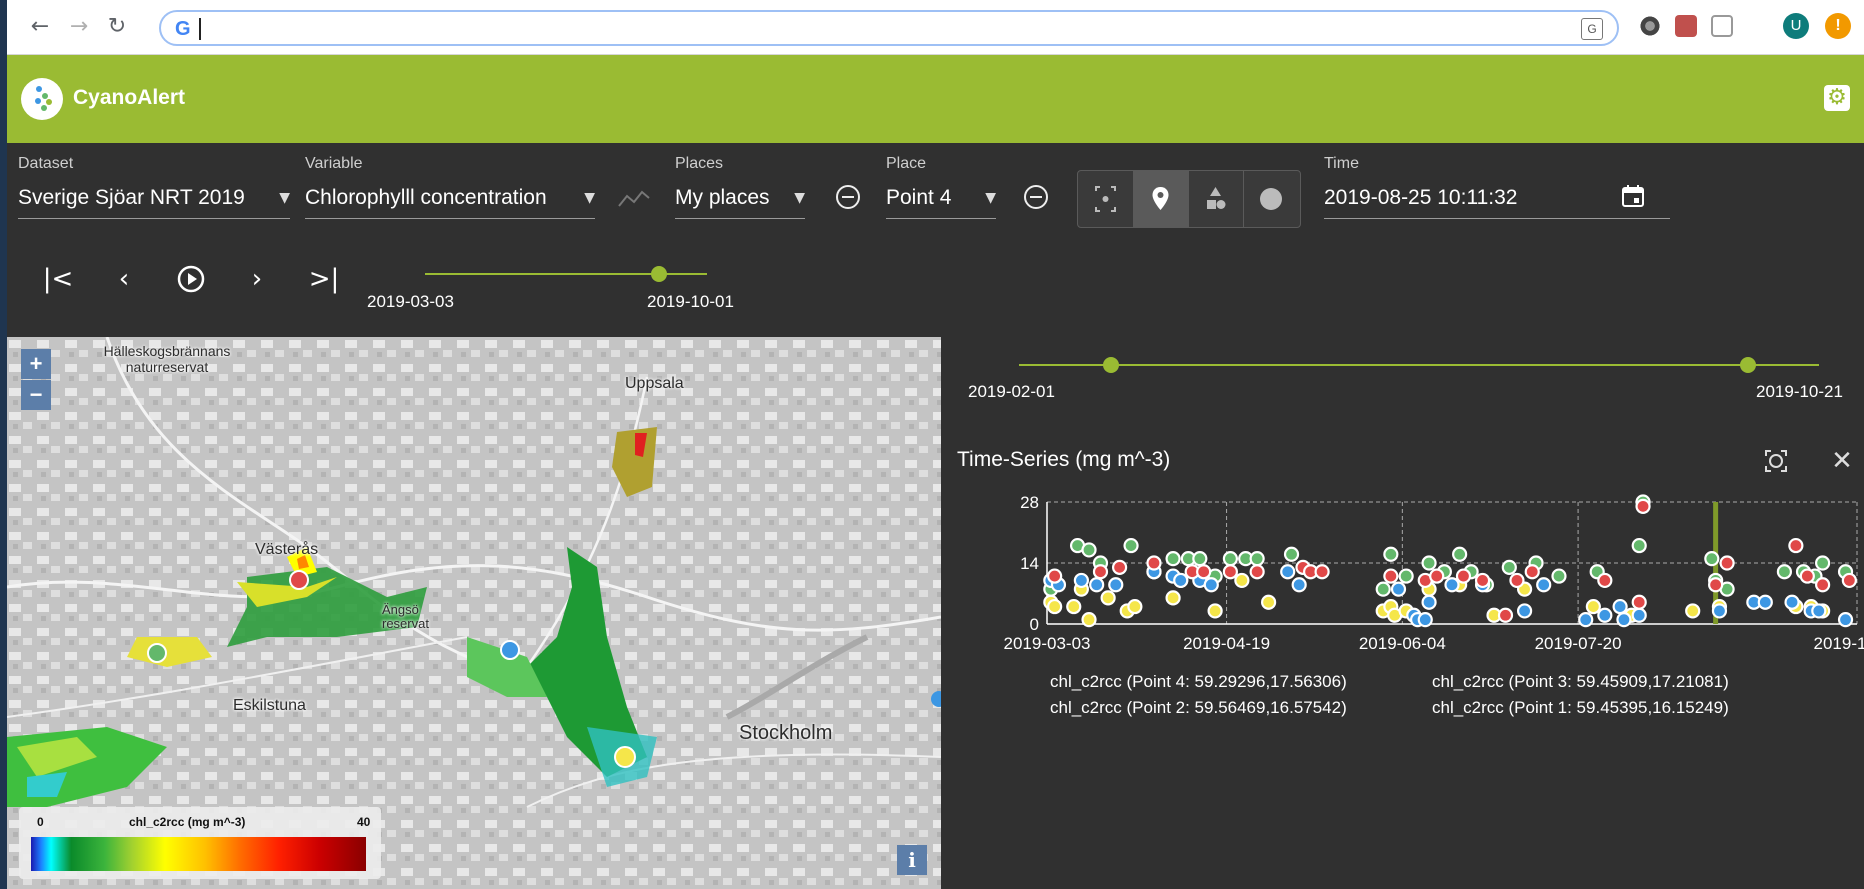 The image size is (1864, 889). I want to click on map-label-uppsala: Uppsala, so click(654, 383).